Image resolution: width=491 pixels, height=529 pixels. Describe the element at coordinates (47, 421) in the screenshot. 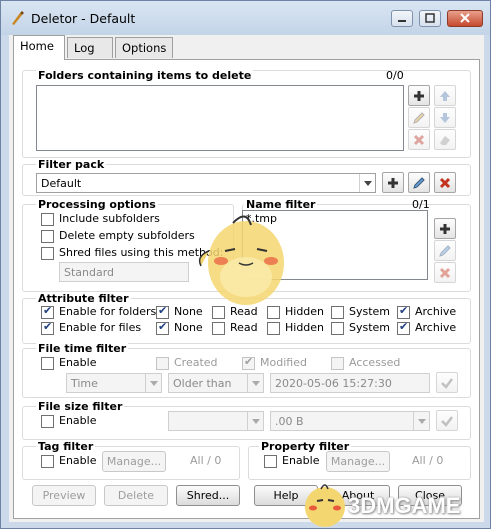

I see `file-size-enable-checkbox` at that location.